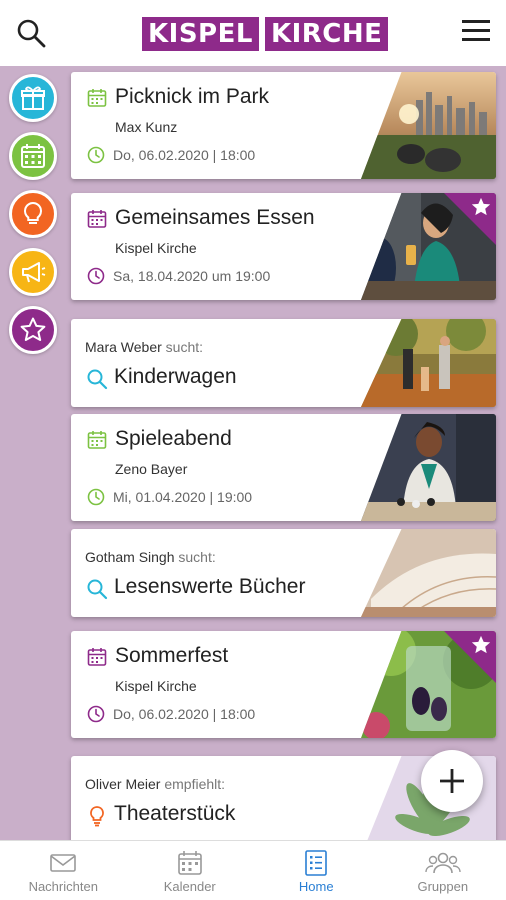 The image size is (506, 900). Describe the element at coordinates (175, 376) in the screenshot. I see `request-title: Kinderwagen` at that location.